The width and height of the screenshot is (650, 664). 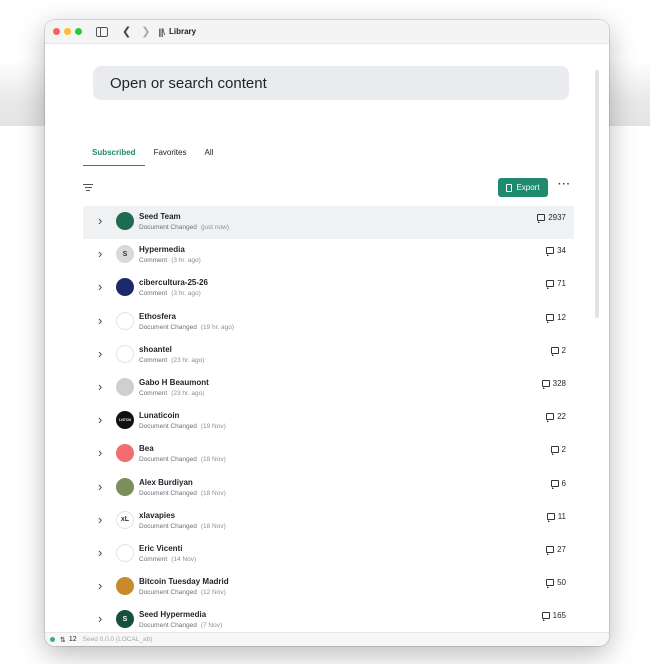 I want to click on scrollbar, so click(x=597, y=194).